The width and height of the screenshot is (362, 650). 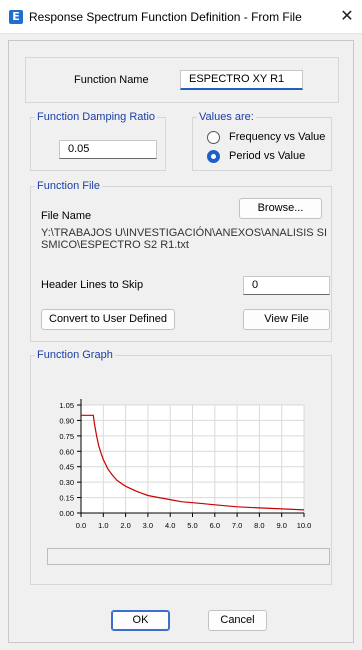 I want to click on damping-ratio-input: 0.05, so click(x=108, y=149).